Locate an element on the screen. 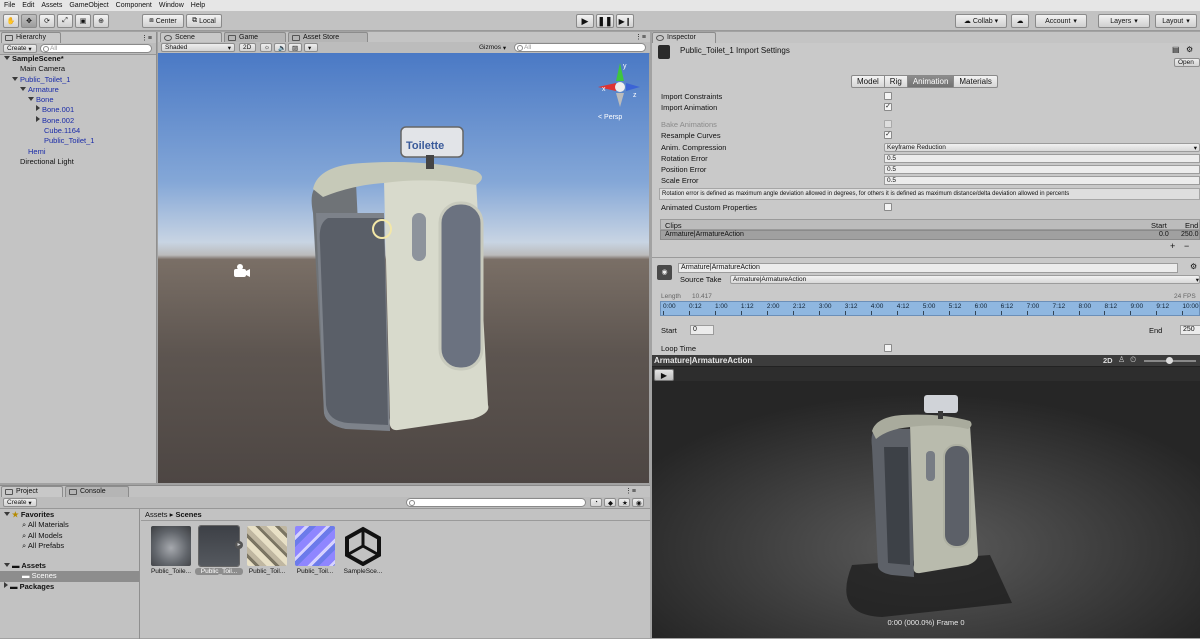  collab-button: ☁ Collab ▾ is located at coordinates (981, 21).